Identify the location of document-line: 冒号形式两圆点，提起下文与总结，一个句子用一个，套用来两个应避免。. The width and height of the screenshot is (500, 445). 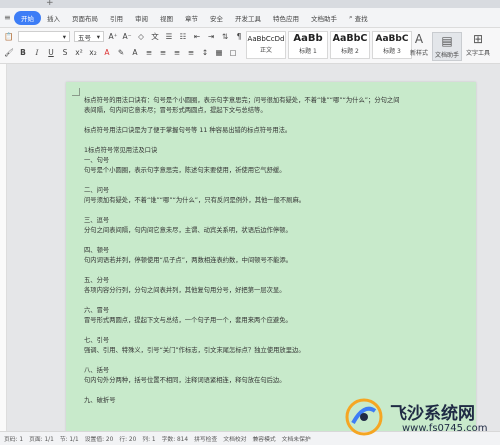
(188, 320).